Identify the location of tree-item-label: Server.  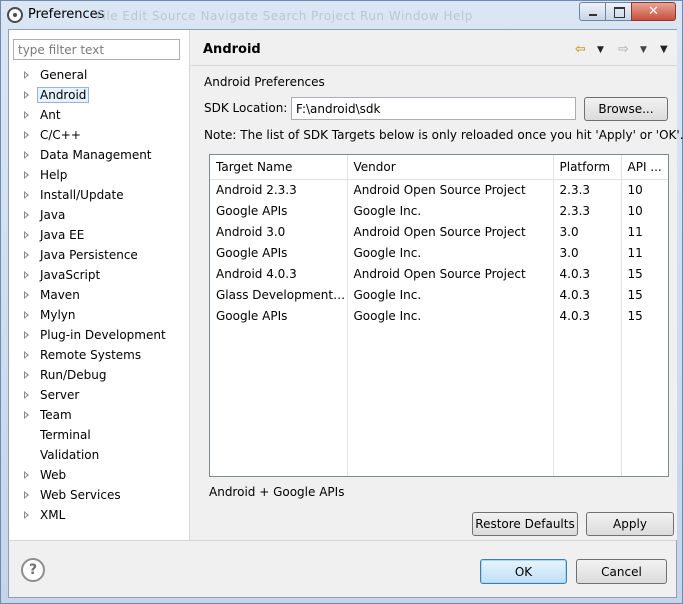
(60, 395).